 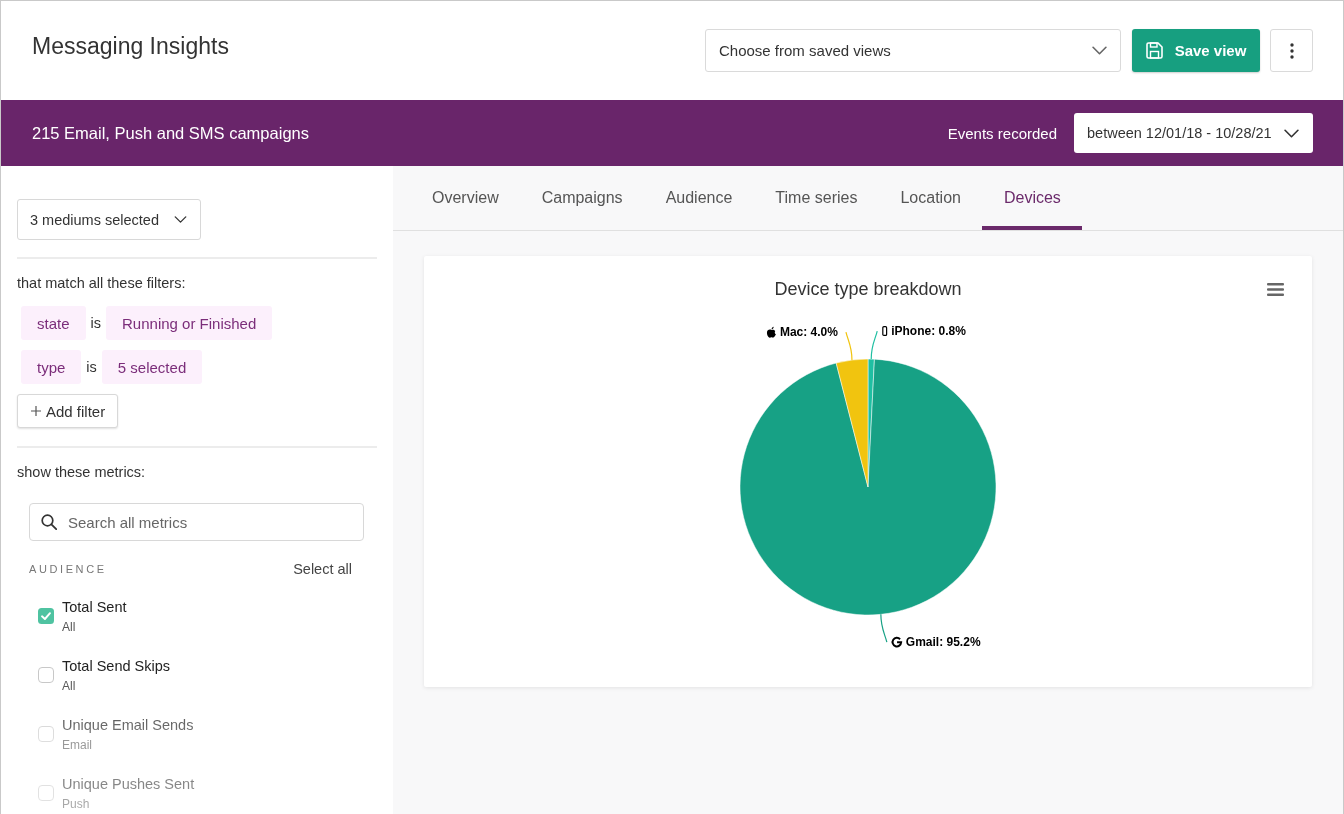 What do you see at coordinates (1002, 133) in the screenshot?
I see `events-recorded-label: Events recorded` at bounding box center [1002, 133].